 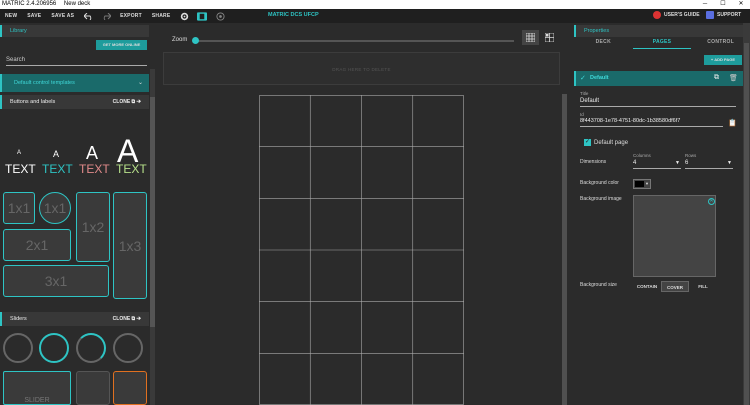 I want to click on window-title-bar: MATRIC 2.4.206956 New deck ─ ☐ ✕, so click(x=375, y=4).